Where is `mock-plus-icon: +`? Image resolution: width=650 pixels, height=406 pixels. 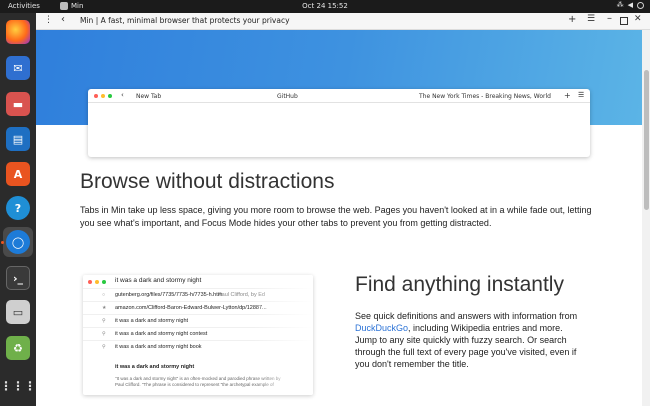 mock-plus-icon: + is located at coordinates (567, 95).